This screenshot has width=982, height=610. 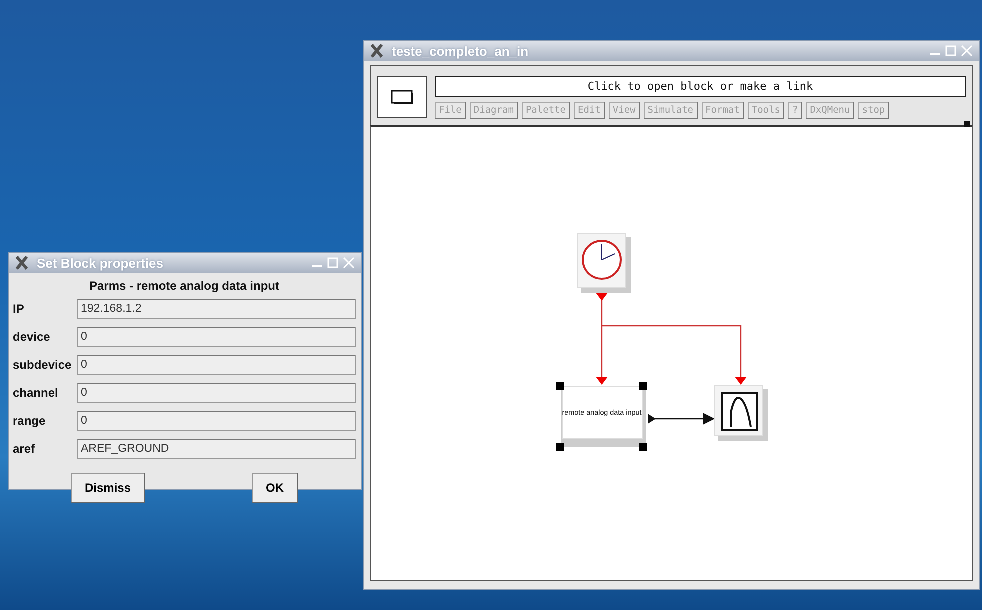 What do you see at coordinates (30, 421) in the screenshot?
I see `field-label: range` at bounding box center [30, 421].